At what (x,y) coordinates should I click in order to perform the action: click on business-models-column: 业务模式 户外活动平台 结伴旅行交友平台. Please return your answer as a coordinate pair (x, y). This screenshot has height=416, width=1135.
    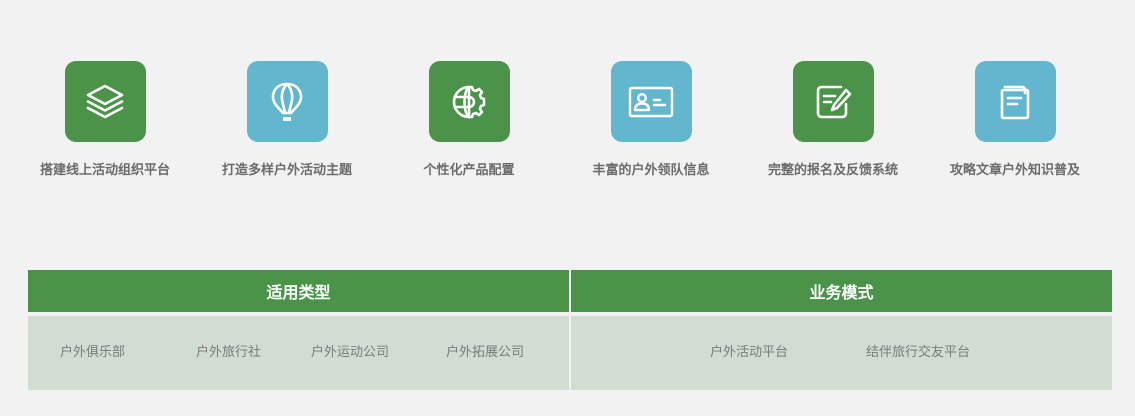
    Looking at the image, I should click on (841, 330).